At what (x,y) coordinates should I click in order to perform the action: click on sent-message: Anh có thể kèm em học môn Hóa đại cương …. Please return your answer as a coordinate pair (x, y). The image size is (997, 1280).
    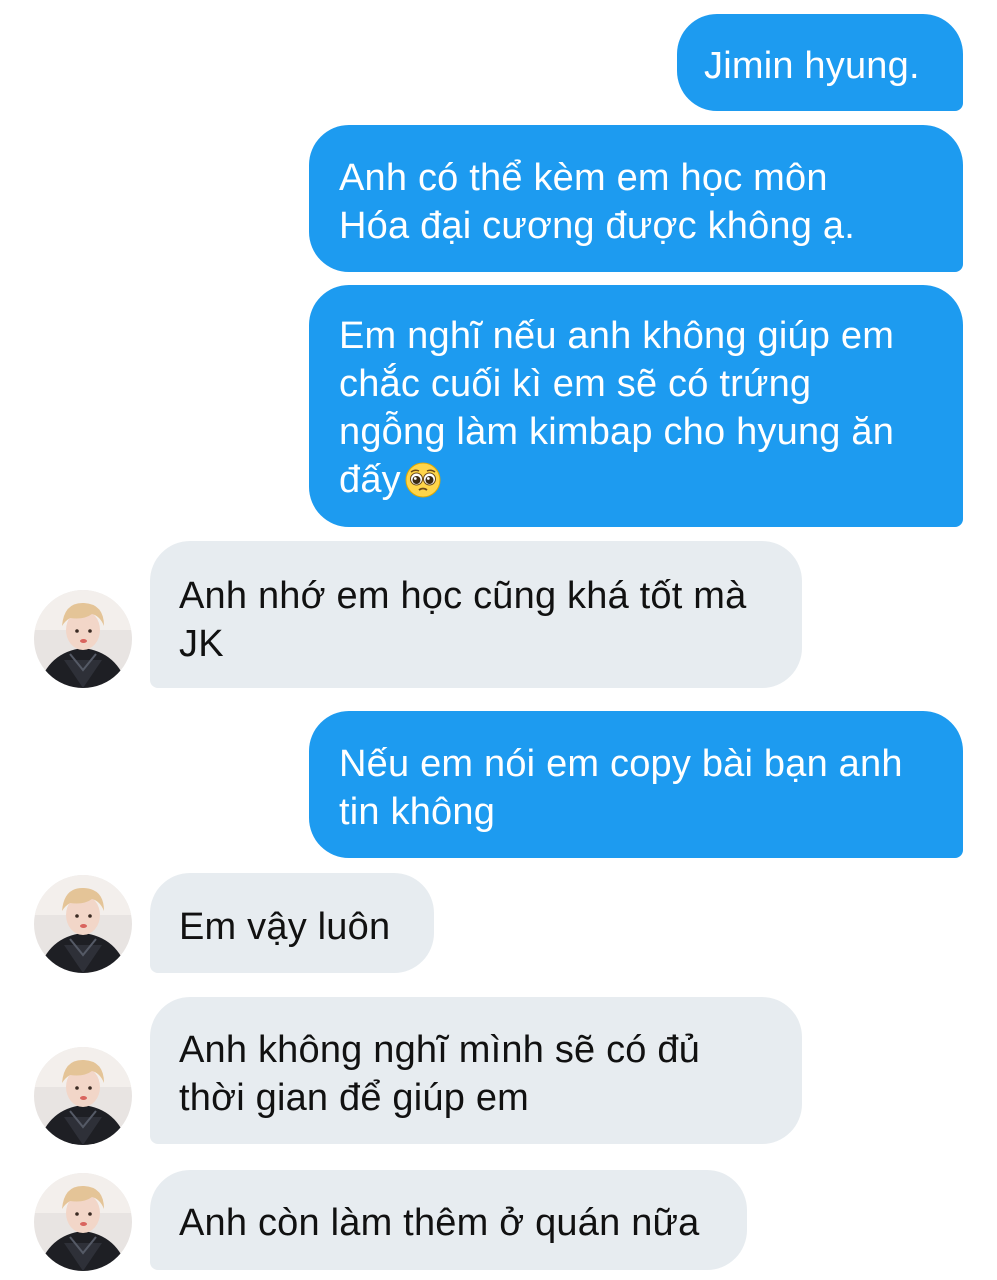
    Looking at the image, I should click on (636, 198).